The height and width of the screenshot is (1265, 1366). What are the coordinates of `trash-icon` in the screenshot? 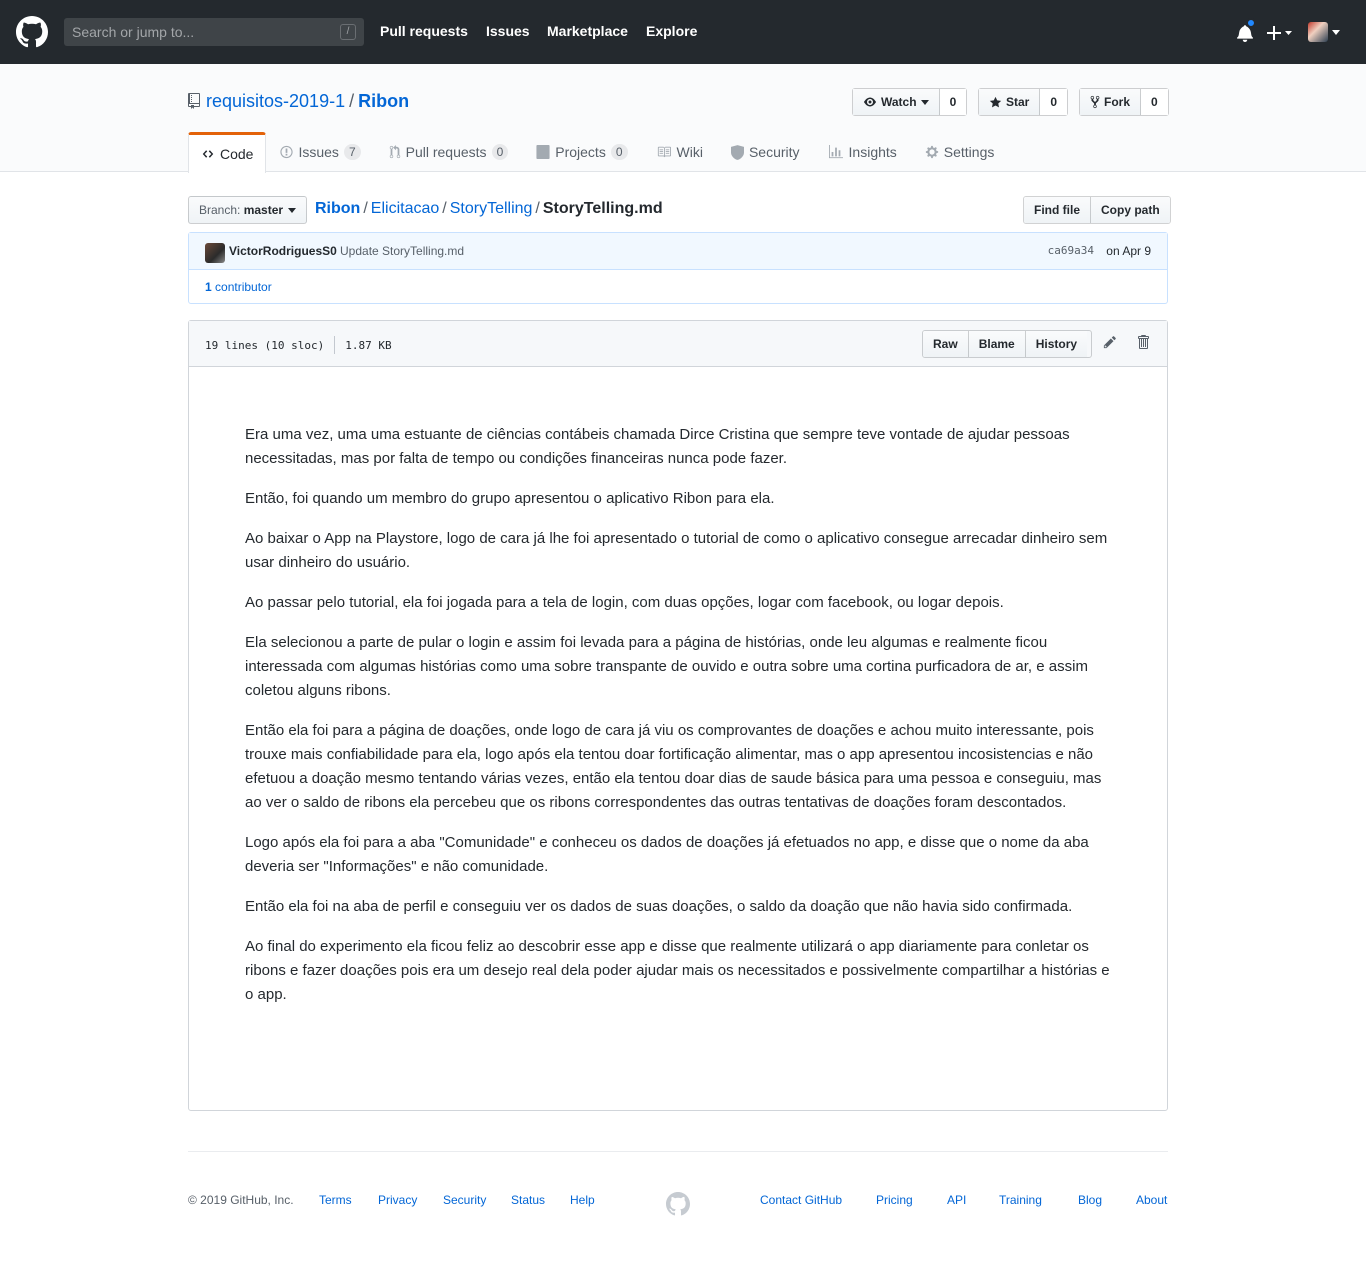 It's located at (1143, 342).